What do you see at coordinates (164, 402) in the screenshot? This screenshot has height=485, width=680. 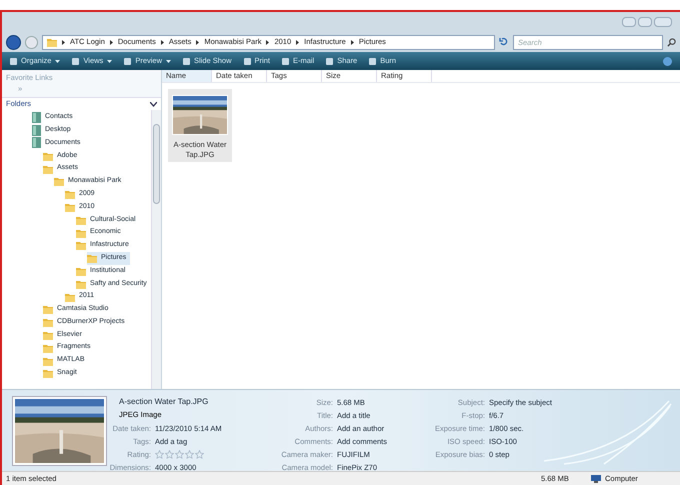 I see `file-title: A-section Water Tap.JPG` at bounding box center [164, 402].